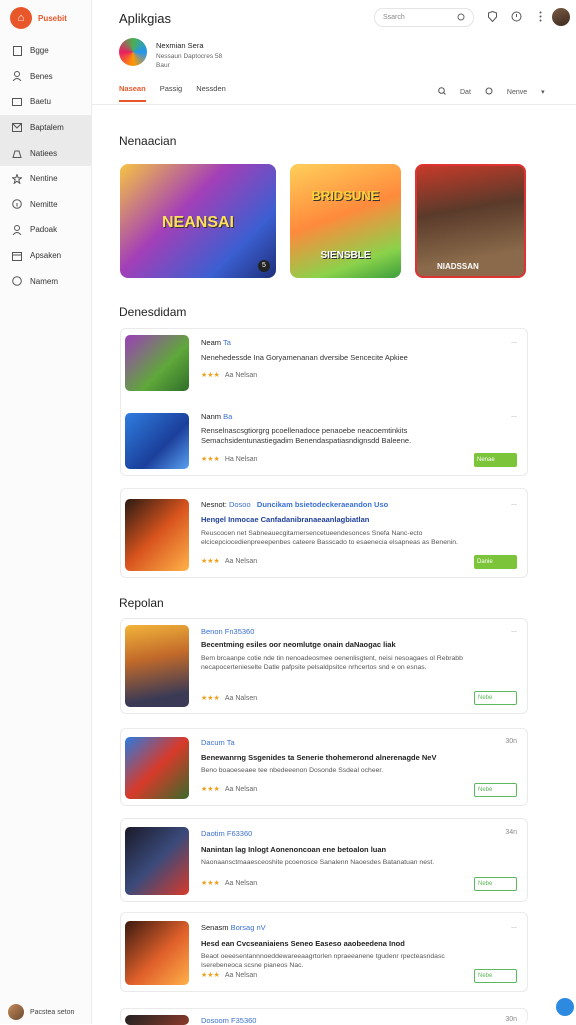  What do you see at coordinates (17, 256) in the screenshot?
I see `calendar-icon` at bounding box center [17, 256].